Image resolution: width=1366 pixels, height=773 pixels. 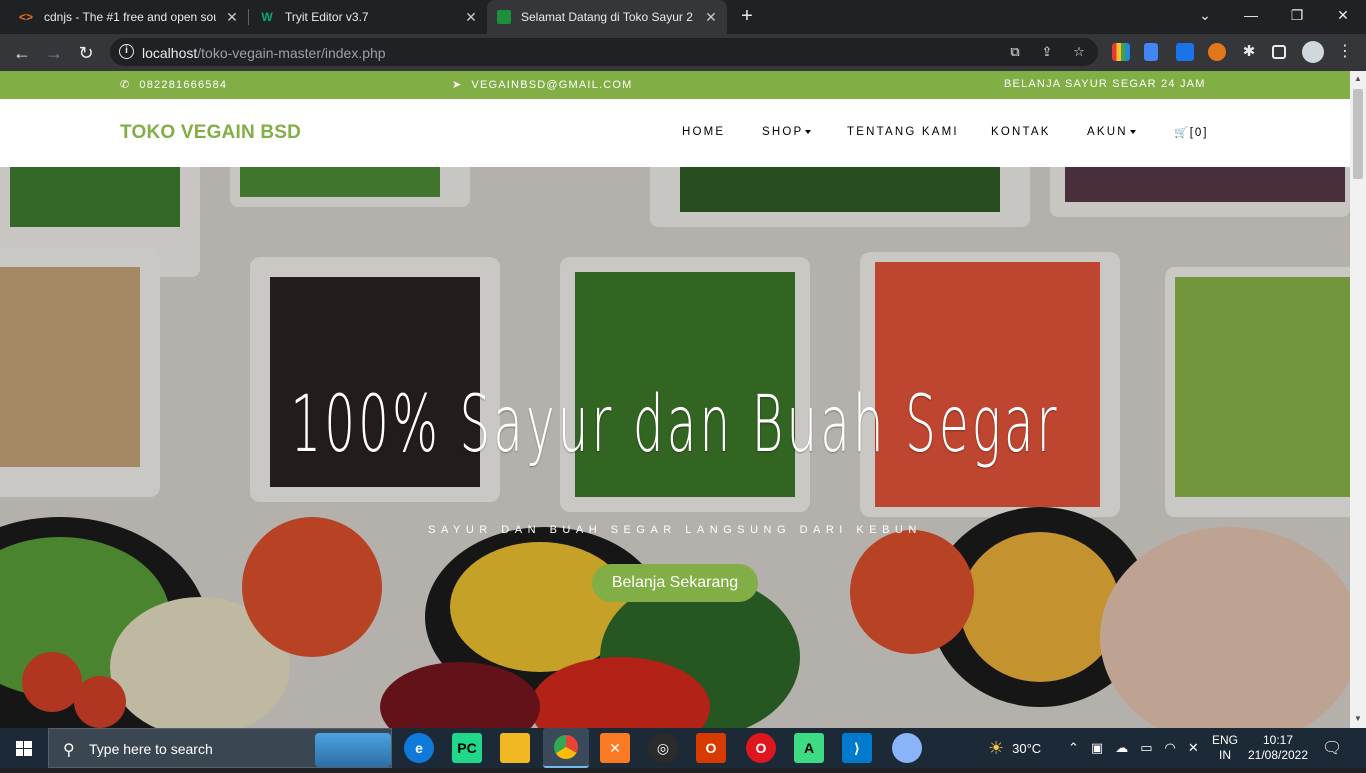 What do you see at coordinates (996, 747) in the screenshot?
I see `weather-partly-cloudy-icon: ☀` at bounding box center [996, 747].